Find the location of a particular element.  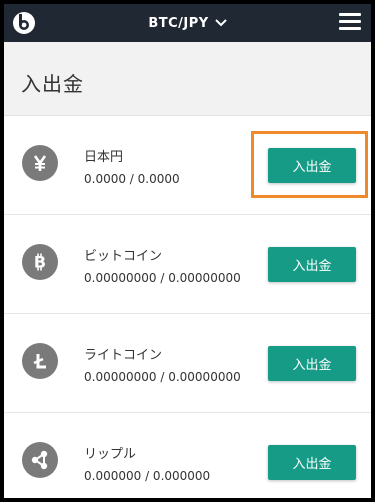

account-name: ライトコイン is located at coordinates (123, 355).